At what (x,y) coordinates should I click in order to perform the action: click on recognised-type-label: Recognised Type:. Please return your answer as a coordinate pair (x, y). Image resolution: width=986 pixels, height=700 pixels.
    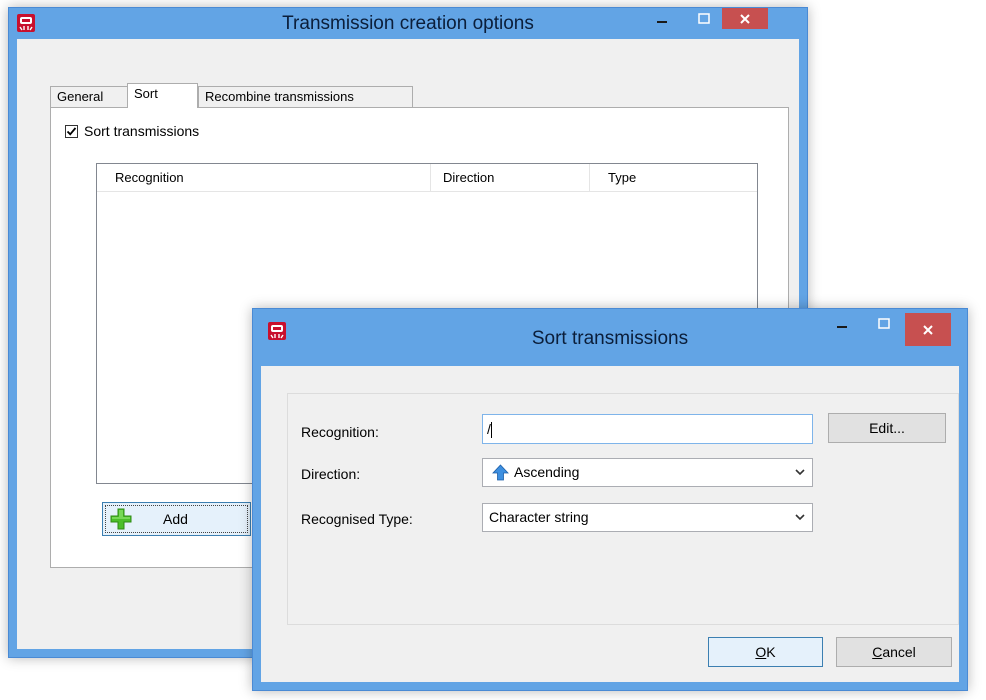
    Looking at the image, I should click on (357, 519).